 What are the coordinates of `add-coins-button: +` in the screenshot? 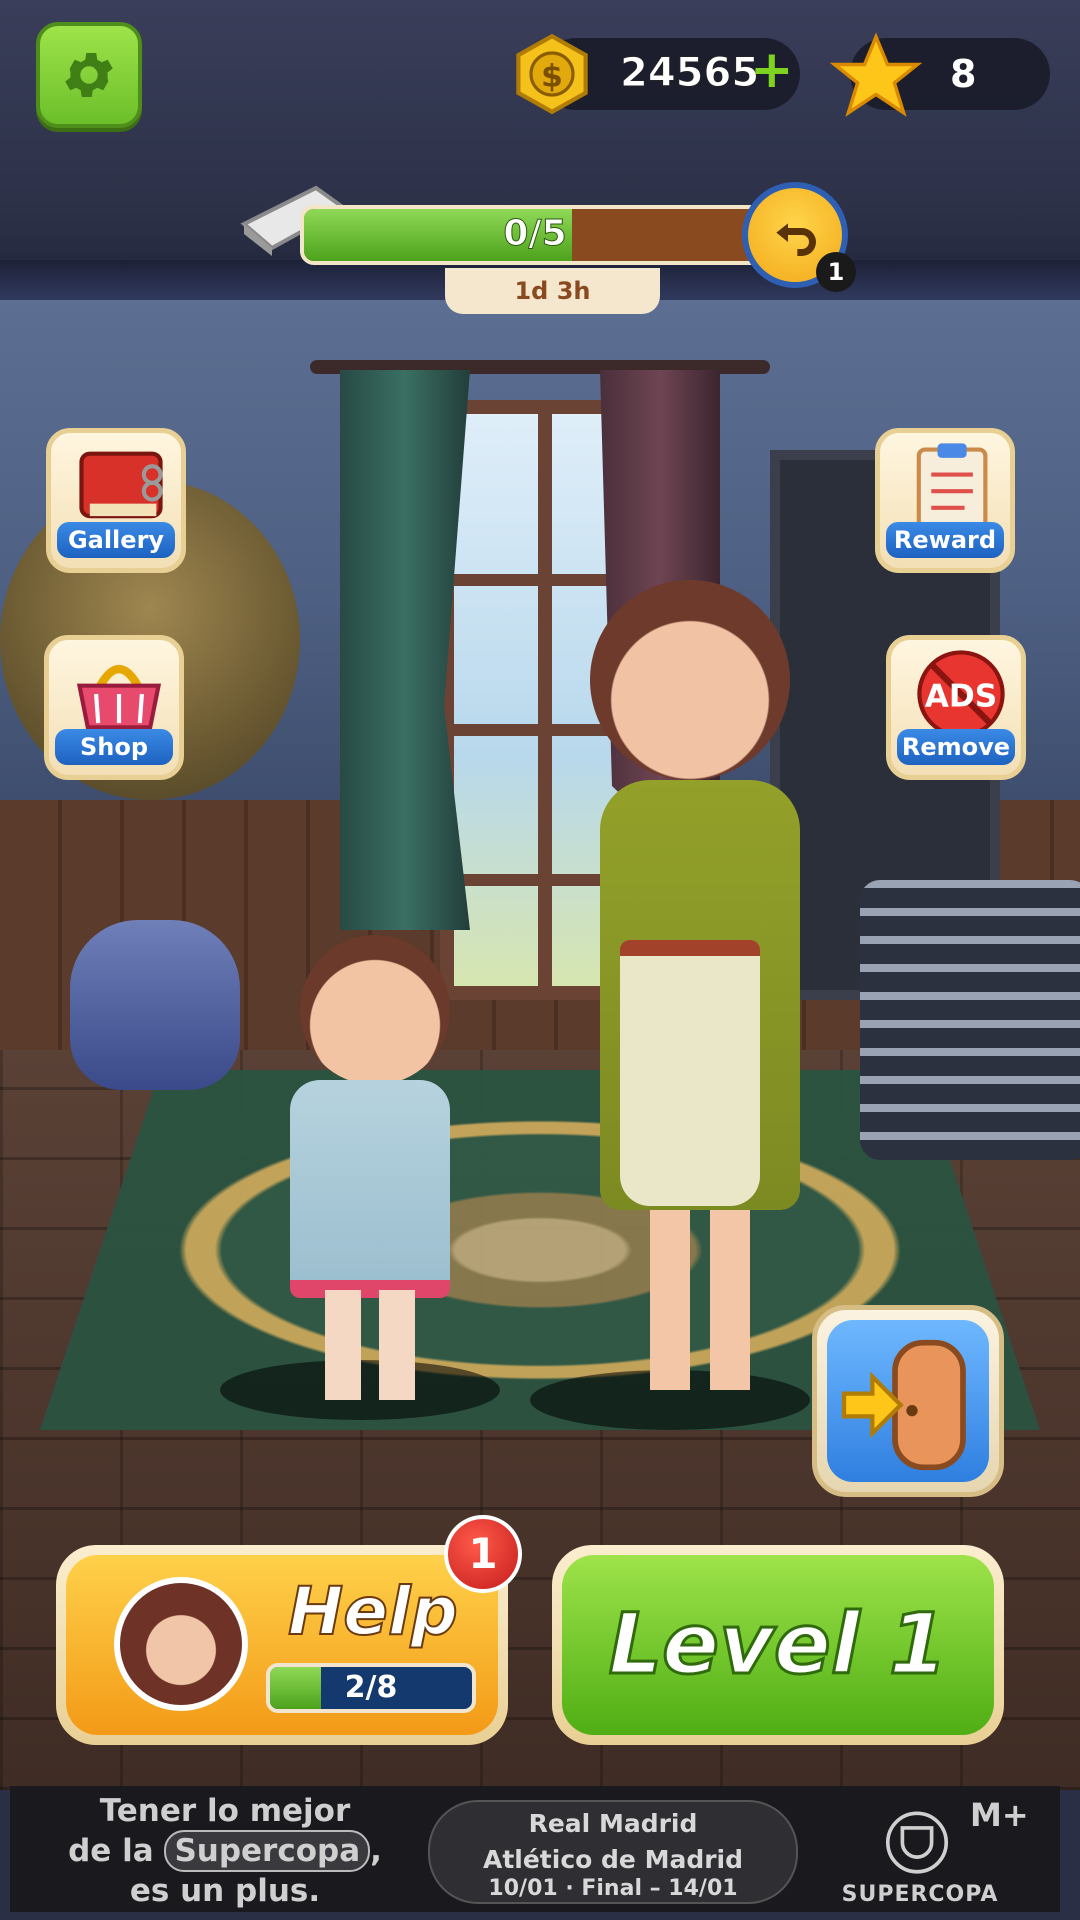 It's located at (772, 70).